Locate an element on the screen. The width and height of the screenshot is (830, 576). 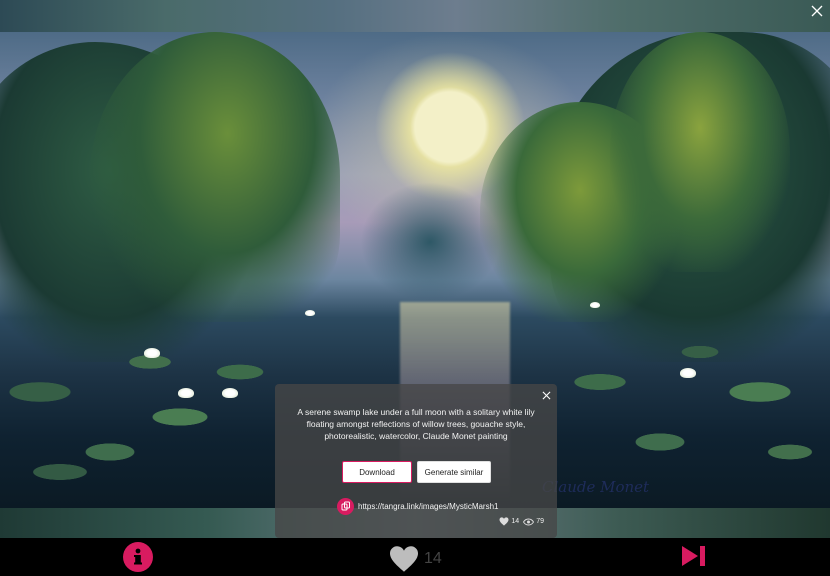
copy-icon is located at coordinates (345, 506).